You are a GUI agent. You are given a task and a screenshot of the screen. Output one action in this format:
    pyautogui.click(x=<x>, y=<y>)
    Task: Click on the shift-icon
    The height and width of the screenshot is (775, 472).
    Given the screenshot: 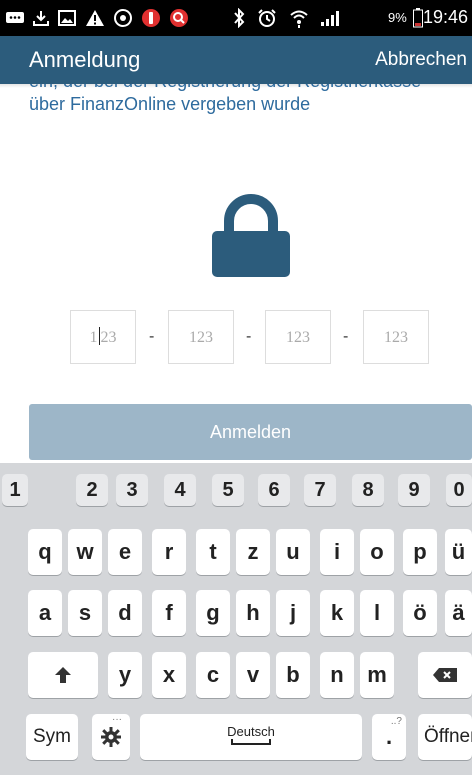 What is the action you would take?
    pyautogui.click(x=63, y=675)
    